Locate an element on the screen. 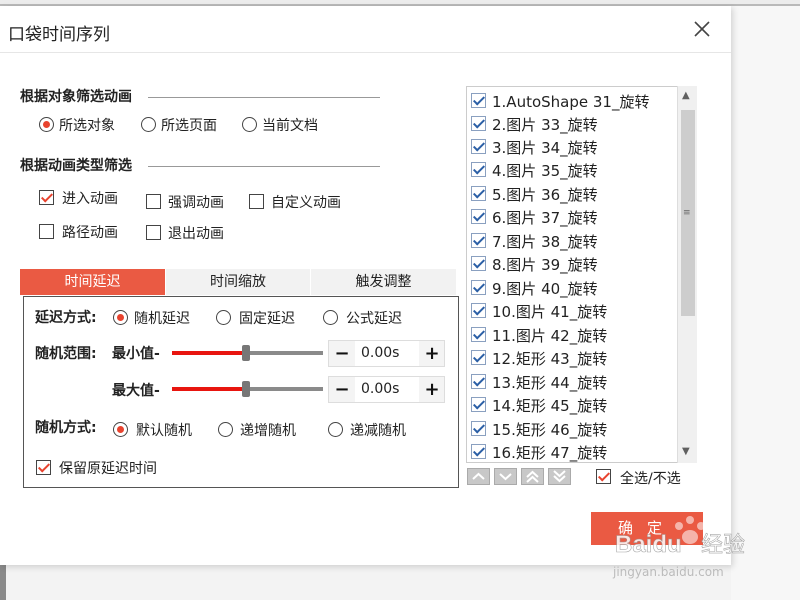 The width and height of the screenshot is (800, 600). random-range-label: 随机范围: is located at coordinates (66, 354).